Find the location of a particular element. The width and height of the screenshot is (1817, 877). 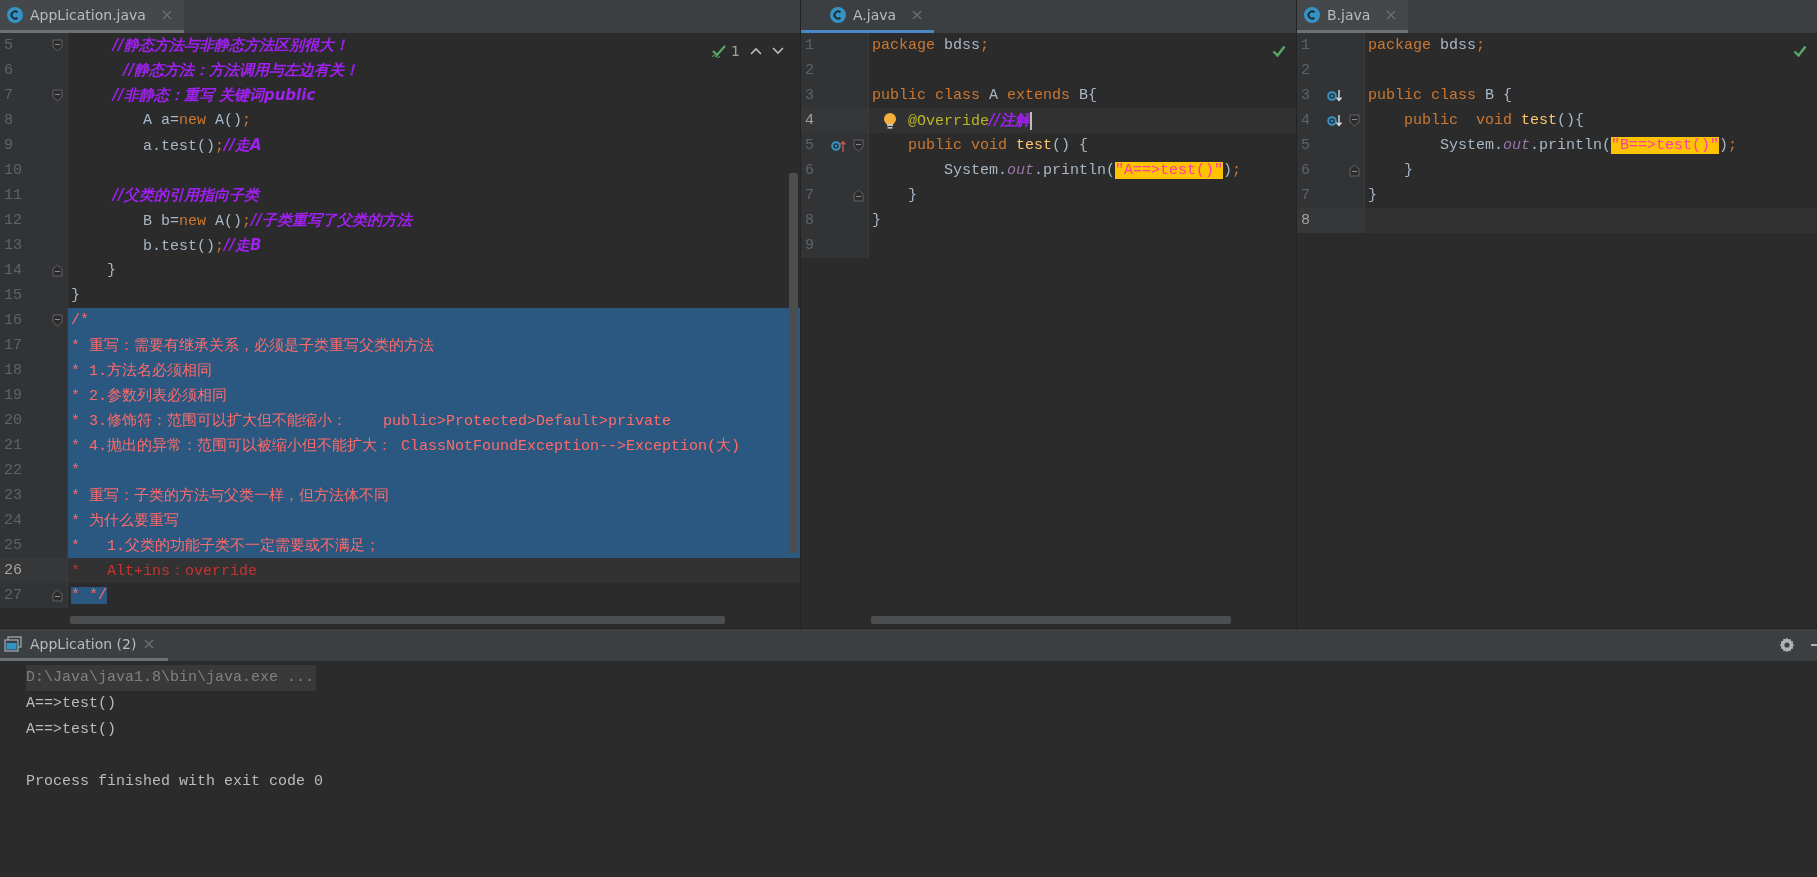

code-line: @Override//注解 is located at coordinates (969, 120).